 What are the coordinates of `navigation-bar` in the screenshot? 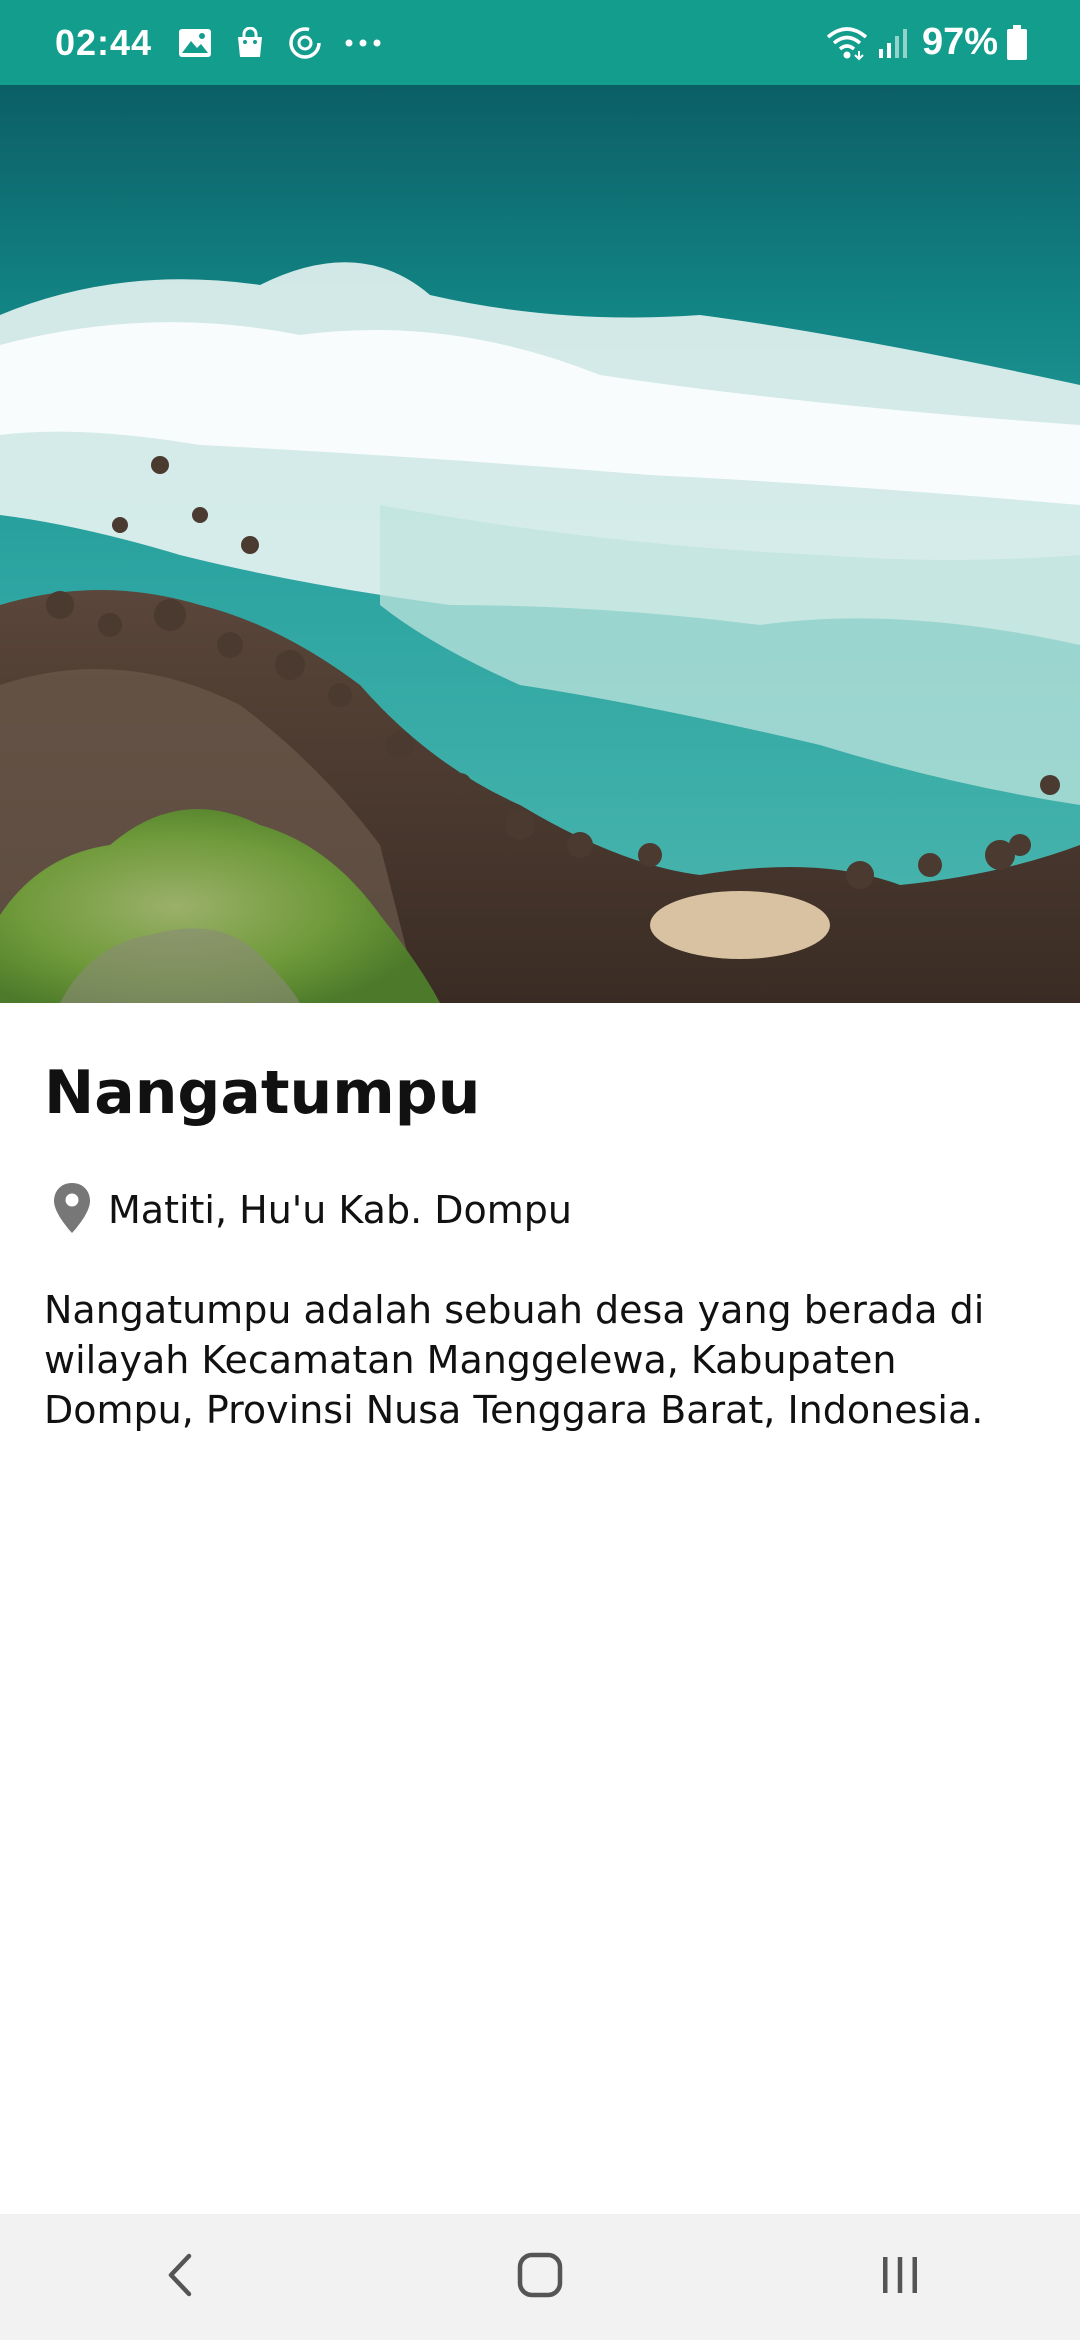 It's located at (540, 2277).